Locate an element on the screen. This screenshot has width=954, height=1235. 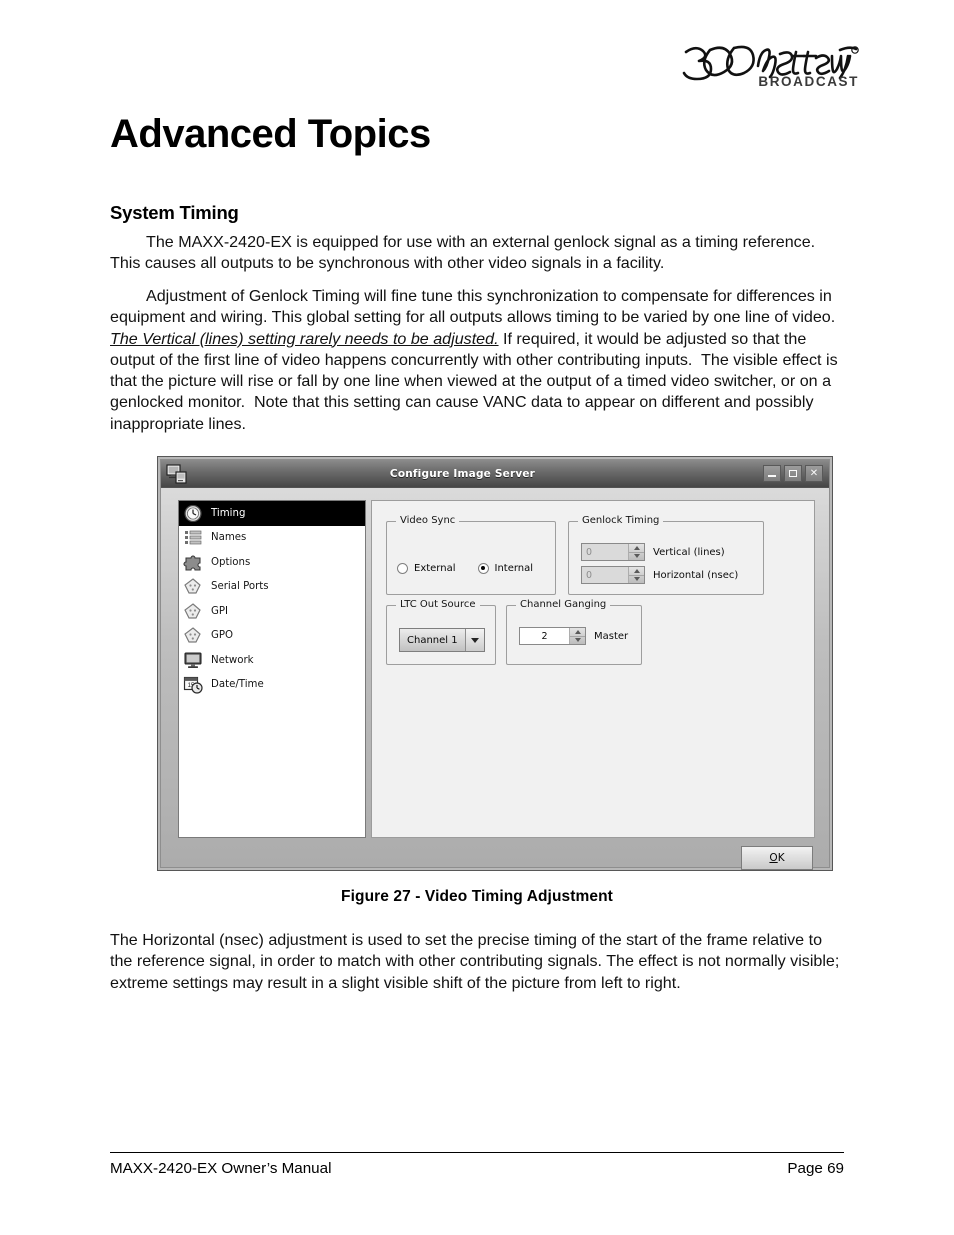
horizontal-nsec-stepper: 0 is located at coordinates (613, 575).